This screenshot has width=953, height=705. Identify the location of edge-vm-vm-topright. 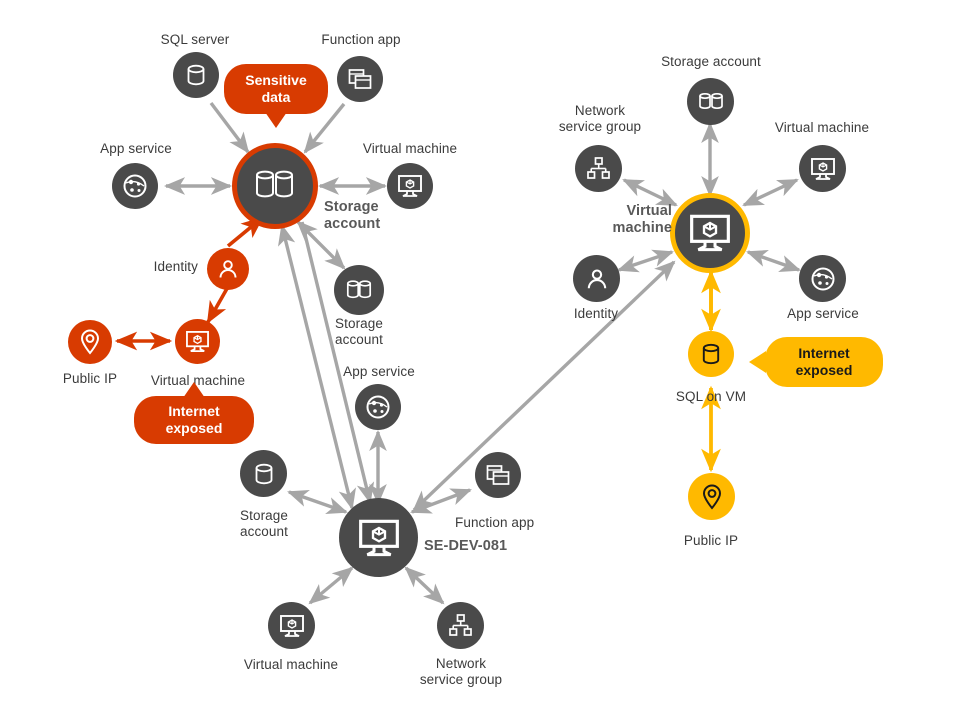
(770, 192).